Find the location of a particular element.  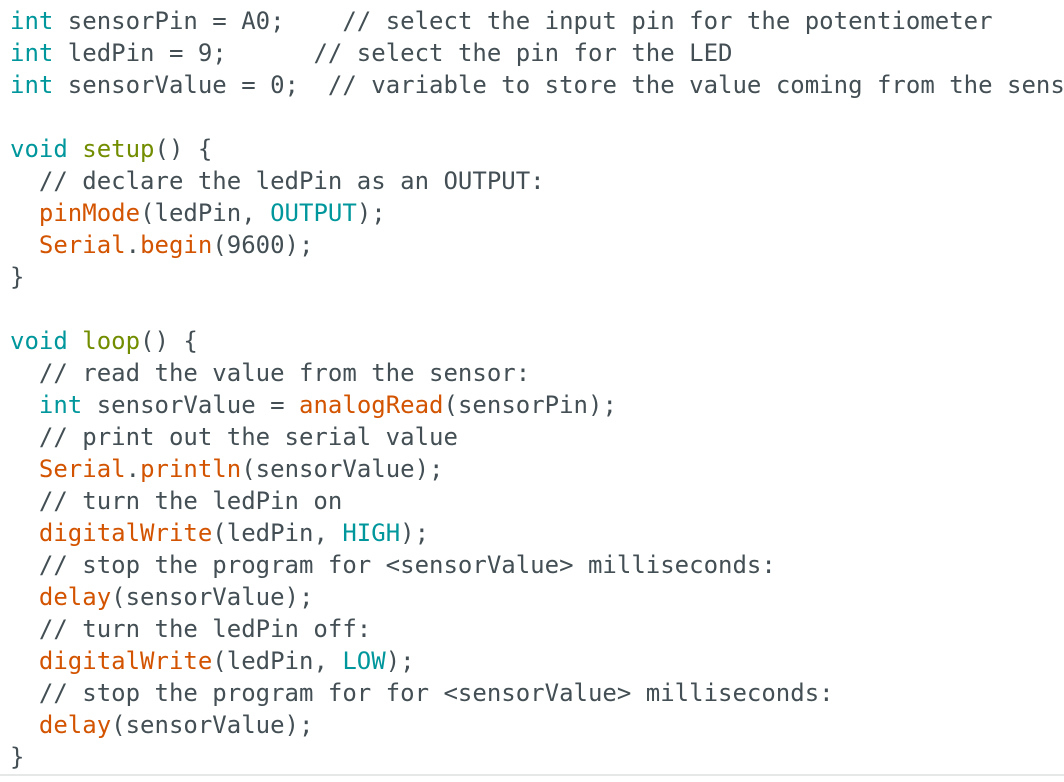

code-token-plain: (9600); is located at coordinates (263, 245).